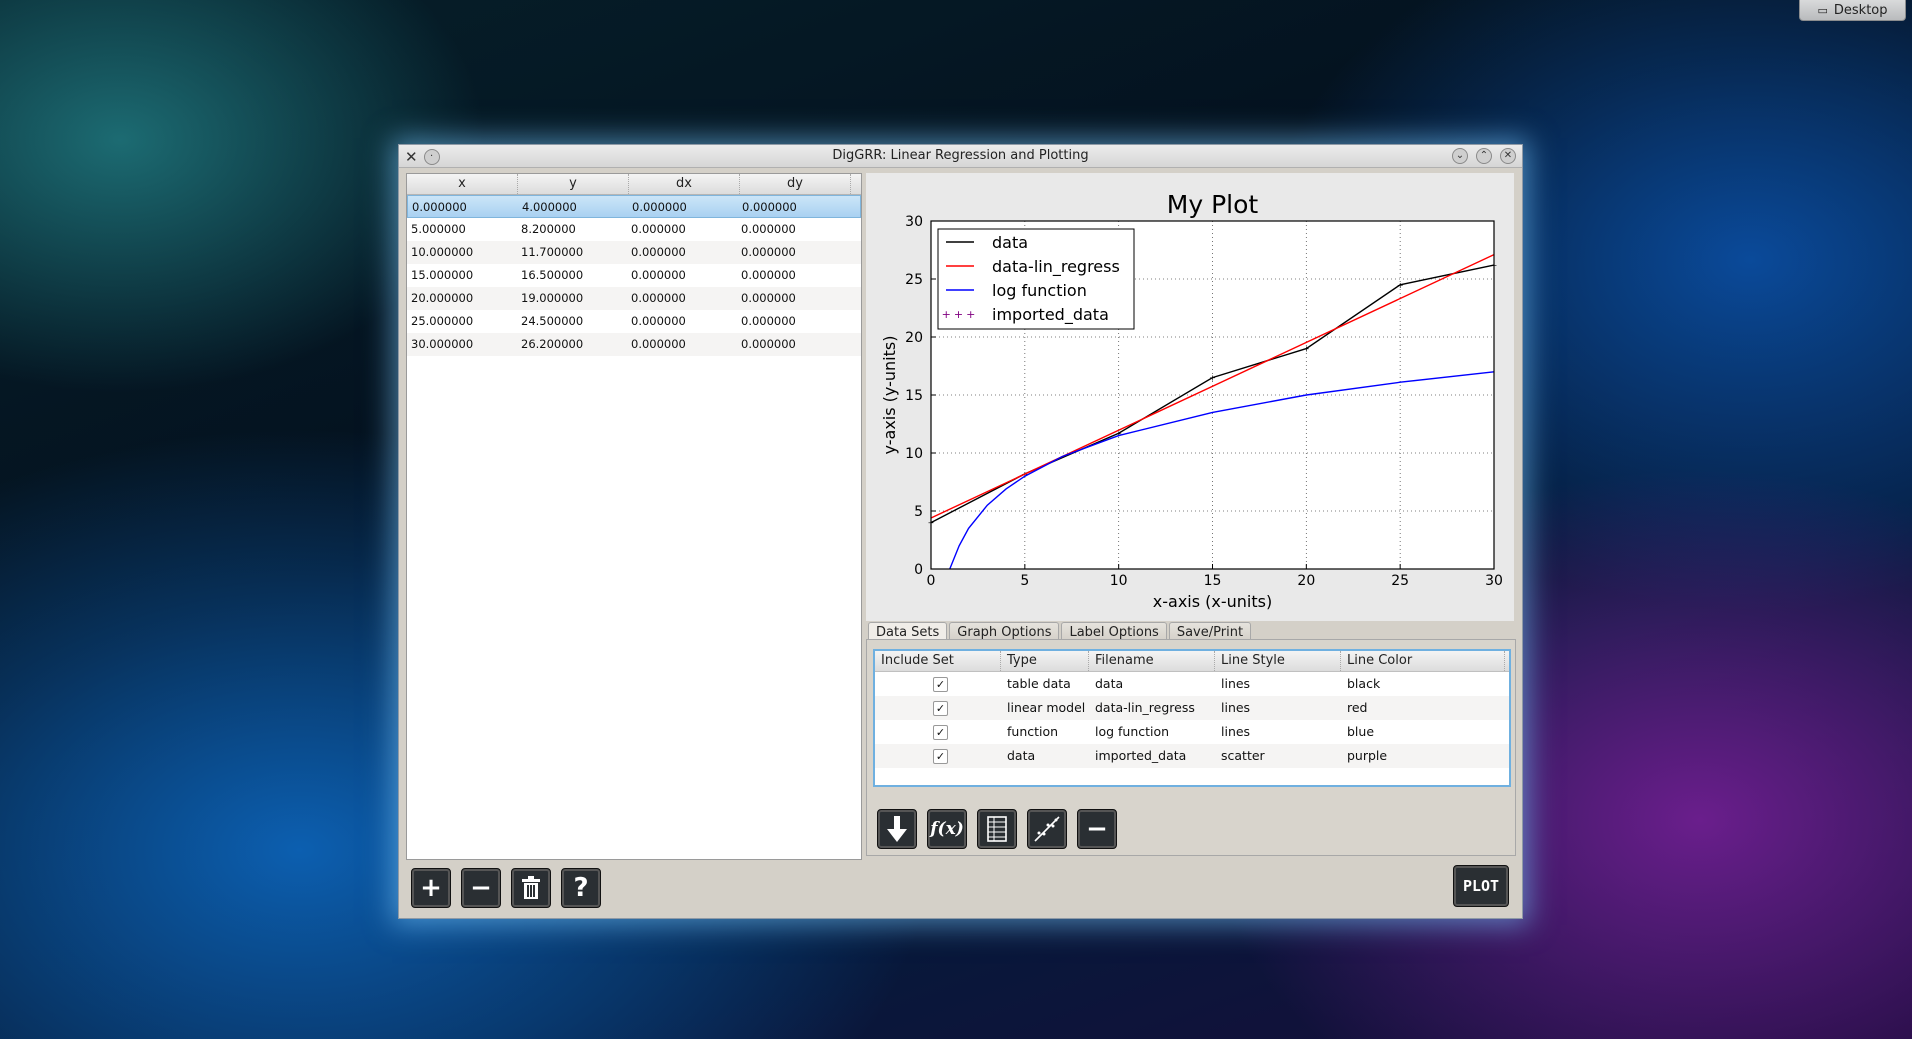  What do you see at coordinates (462, 321) in the screenshot?
I see `cell: 25.000000` at bounding box center [462, 321].